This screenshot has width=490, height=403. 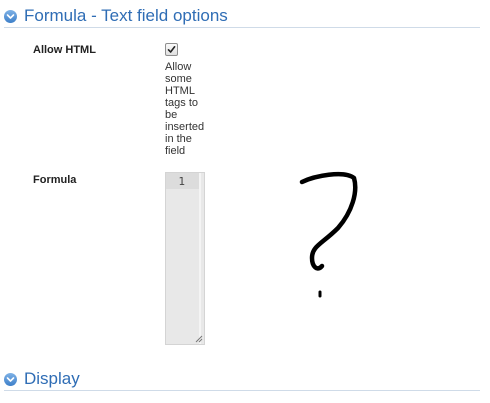 I want to click on line-number: 1, so click(x=181, y=181).